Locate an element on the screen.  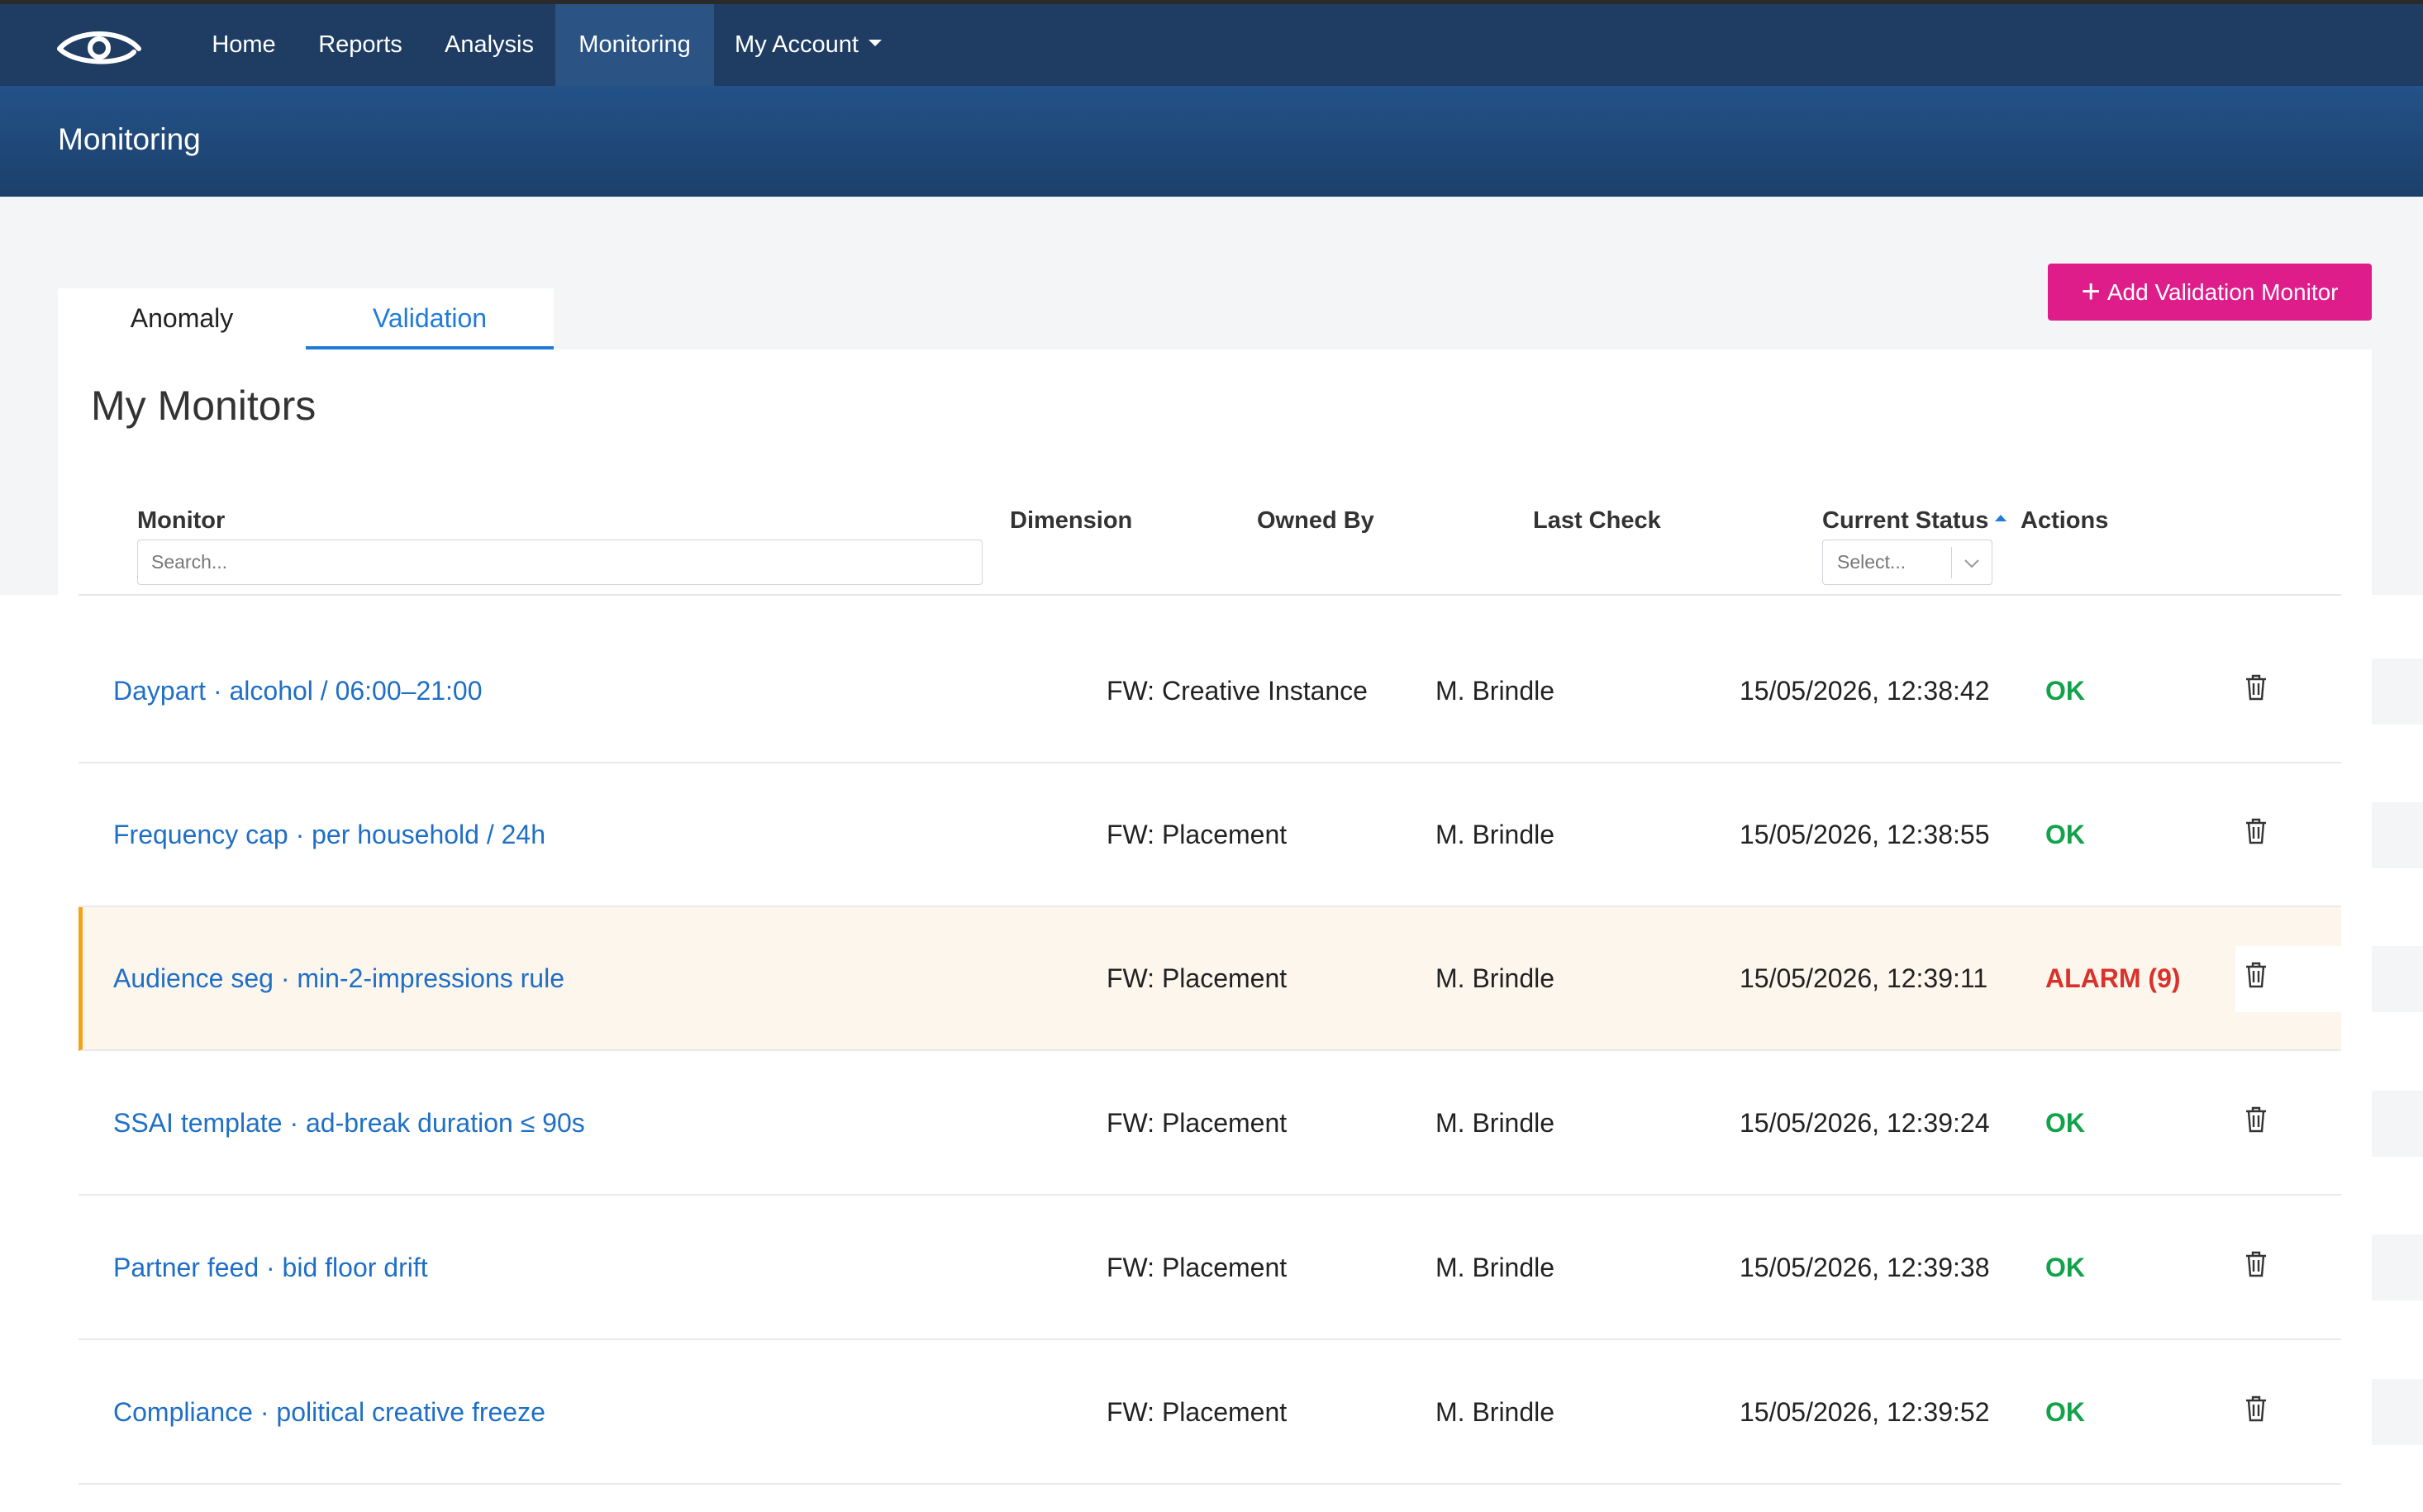
monitor-search-input is located at coordinates (560, 562).